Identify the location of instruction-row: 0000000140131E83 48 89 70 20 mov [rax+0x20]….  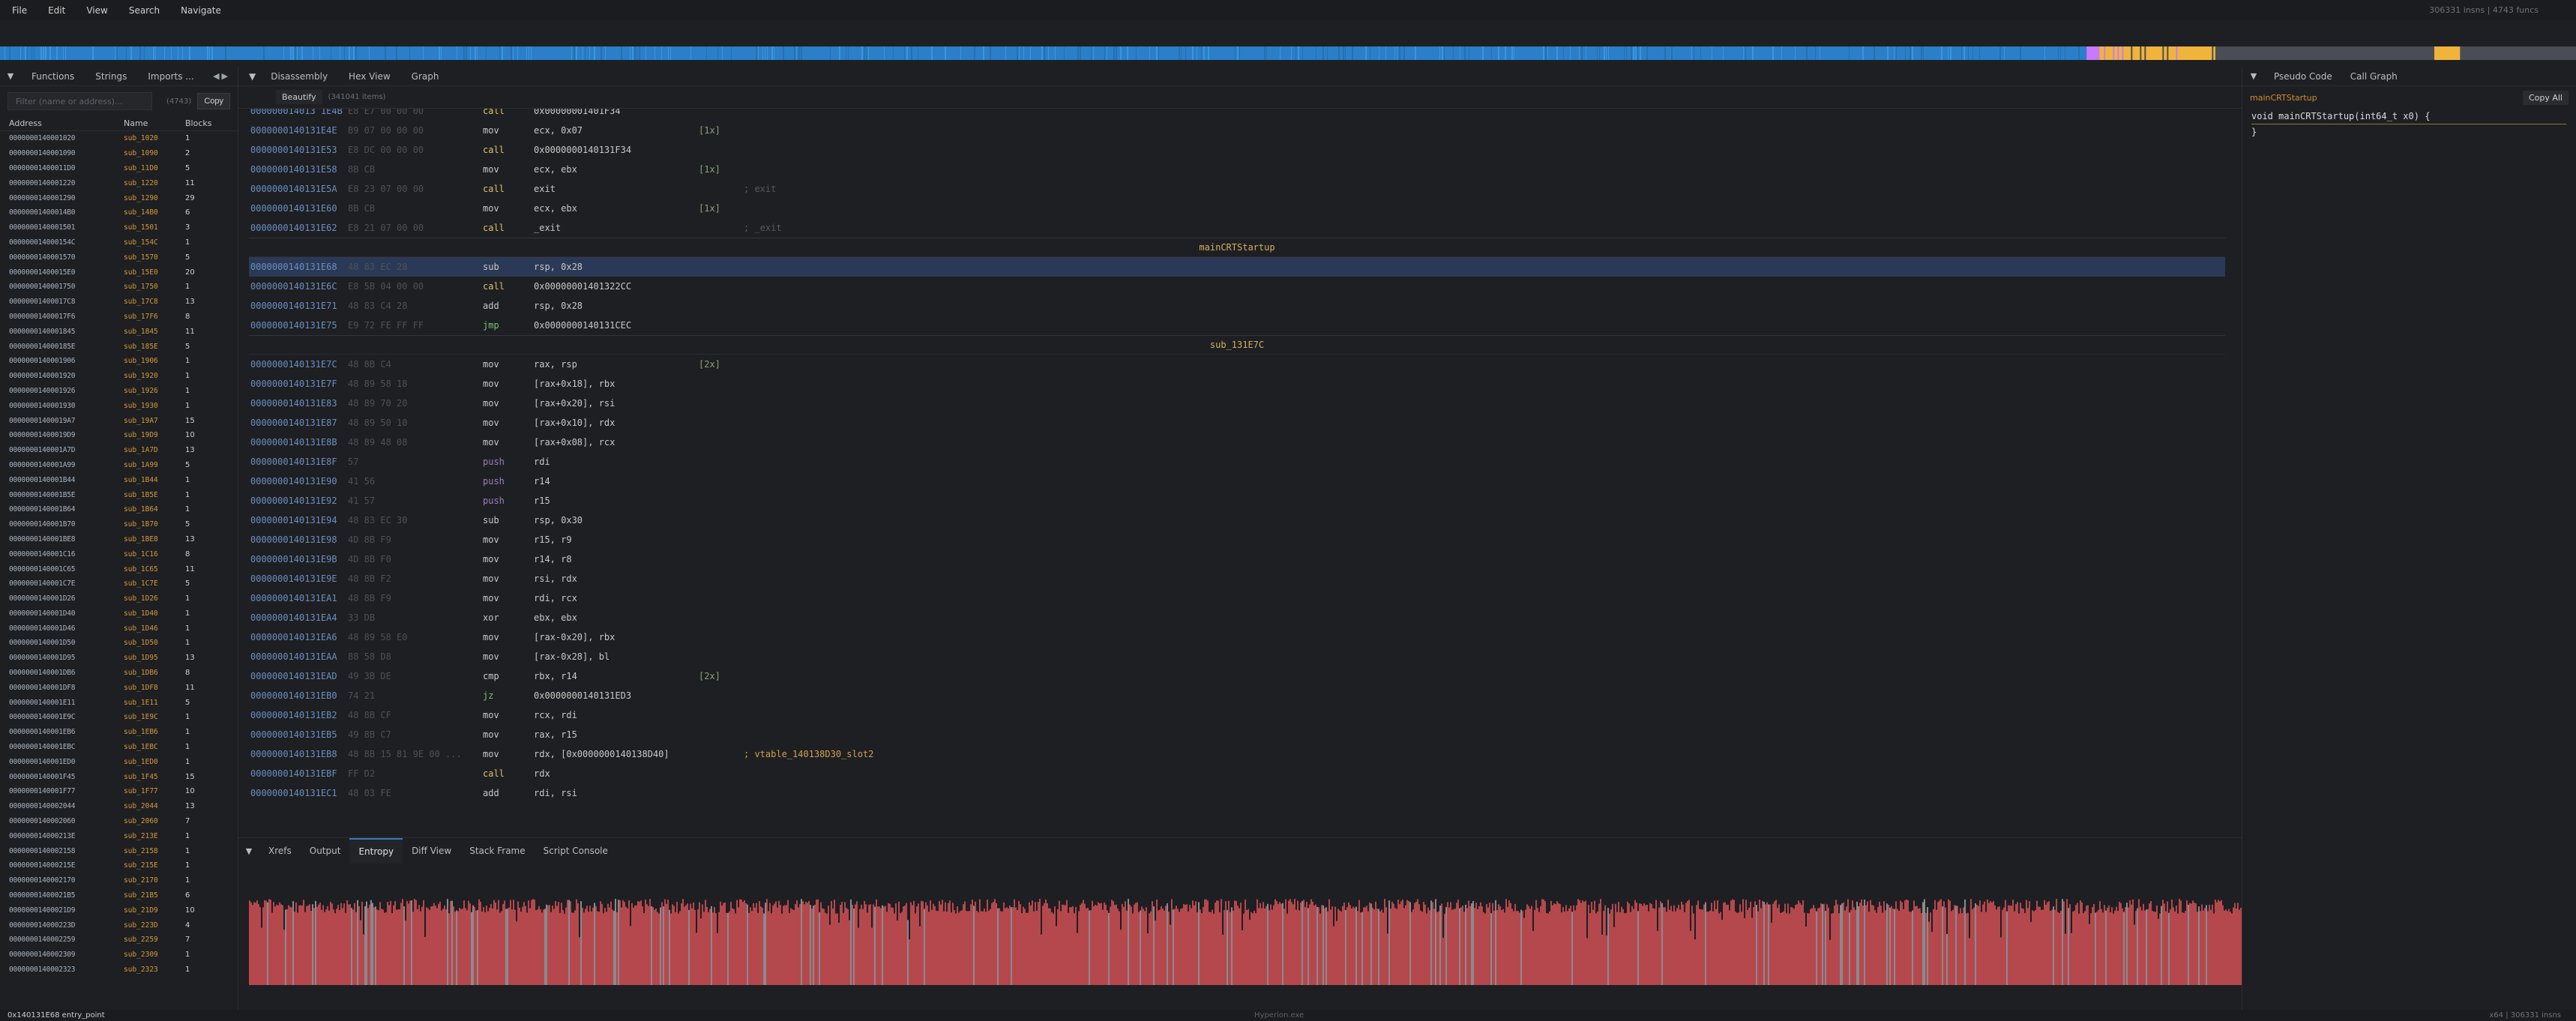
(1237, 404).